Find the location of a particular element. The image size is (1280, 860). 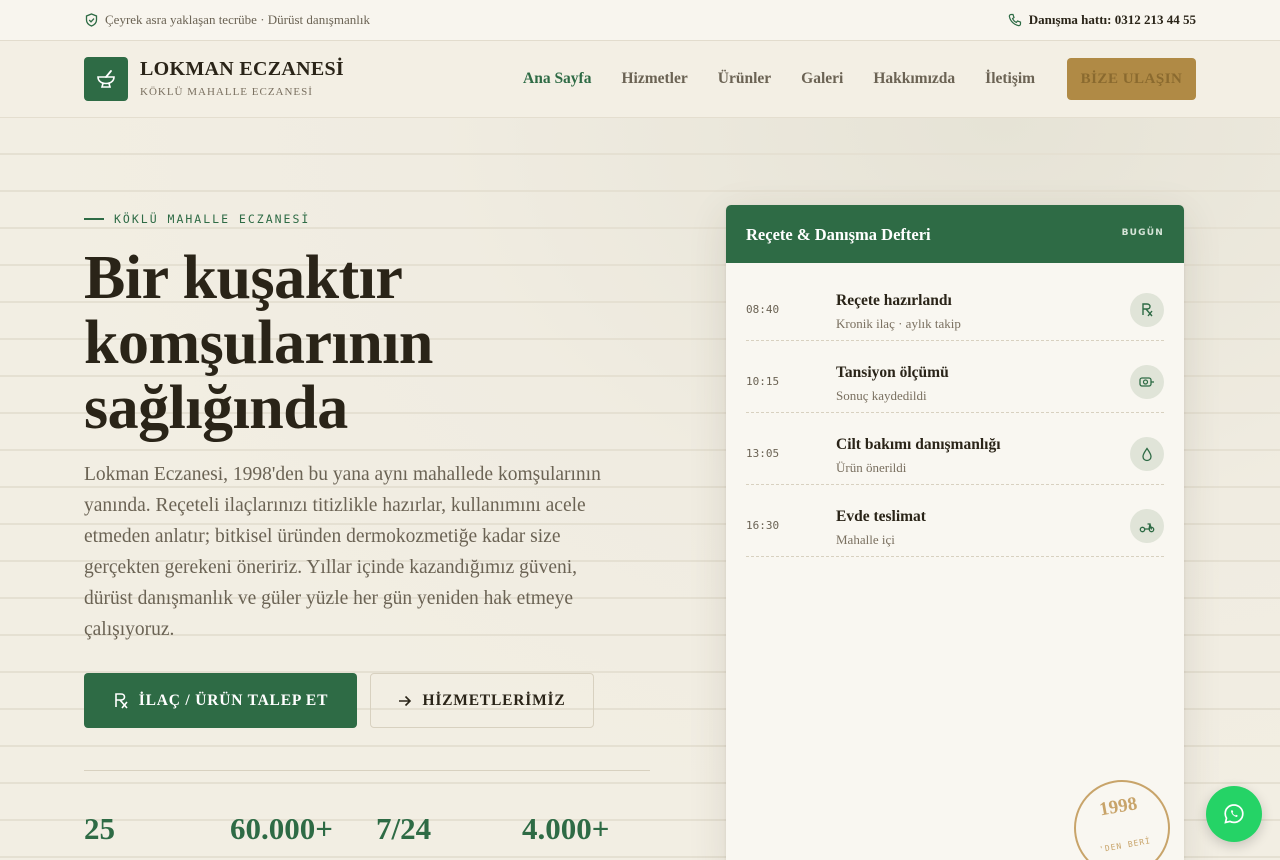

services-label: HİZMETLERİMİZ is located at coordinates (494, 700).